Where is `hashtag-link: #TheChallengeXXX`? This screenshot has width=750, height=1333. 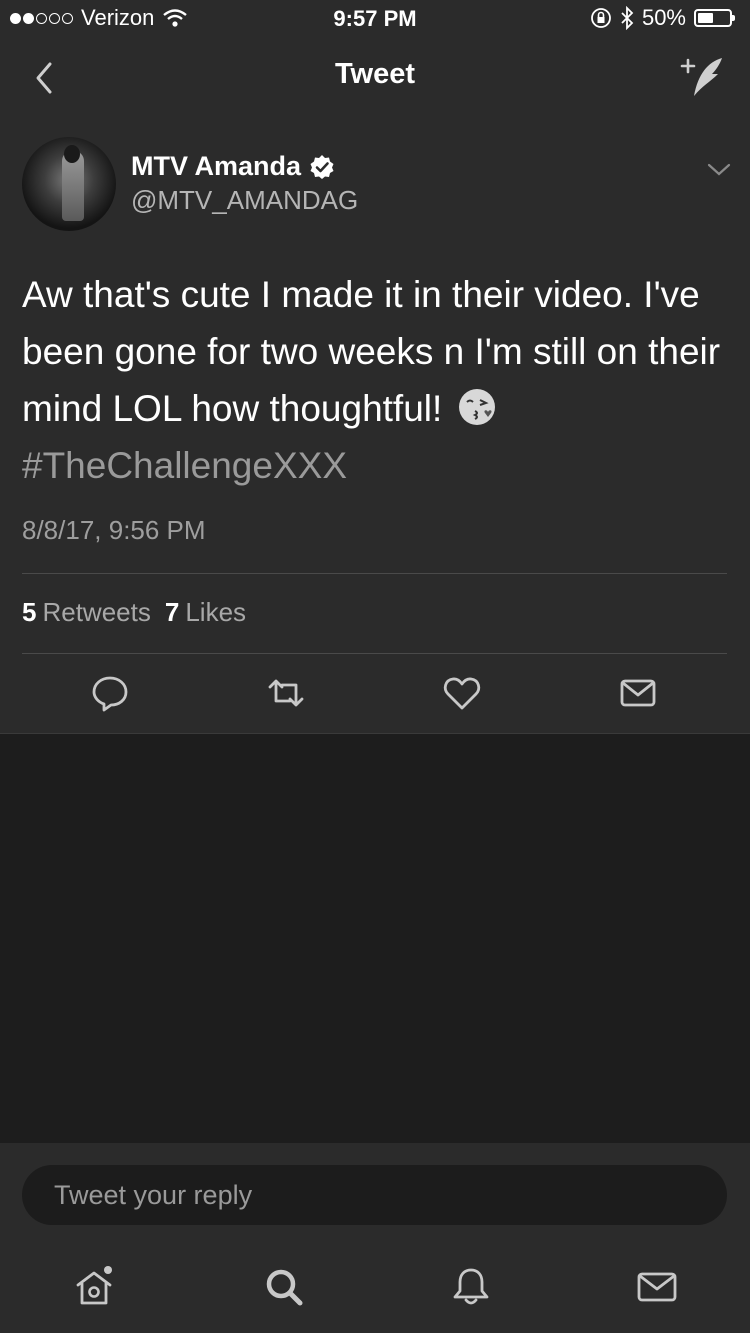
hashtag-link: #TheChallengeXXX is located at coordinates (184, 465).